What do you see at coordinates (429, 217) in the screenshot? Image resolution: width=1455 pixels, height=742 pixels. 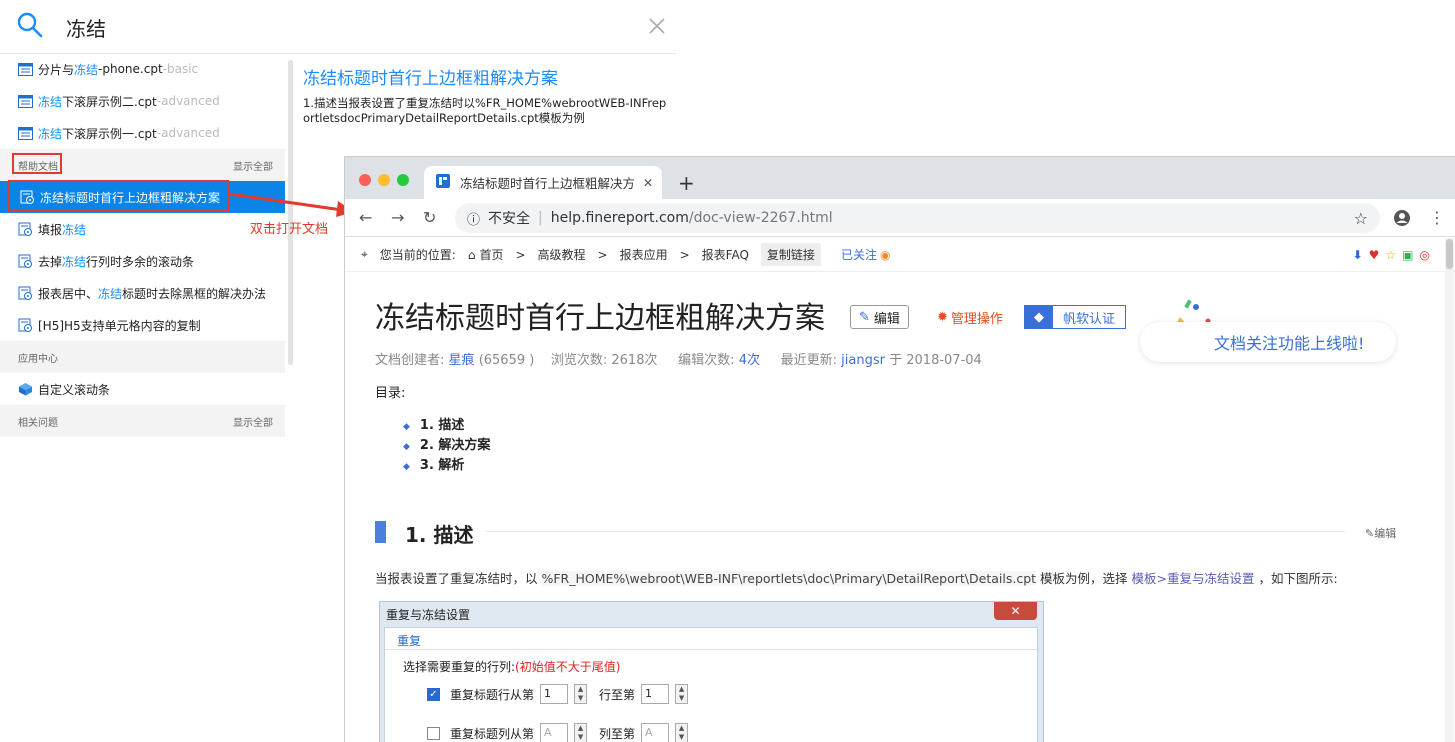 I see `reload-icon: ↻` at bounding box center [429, 217].